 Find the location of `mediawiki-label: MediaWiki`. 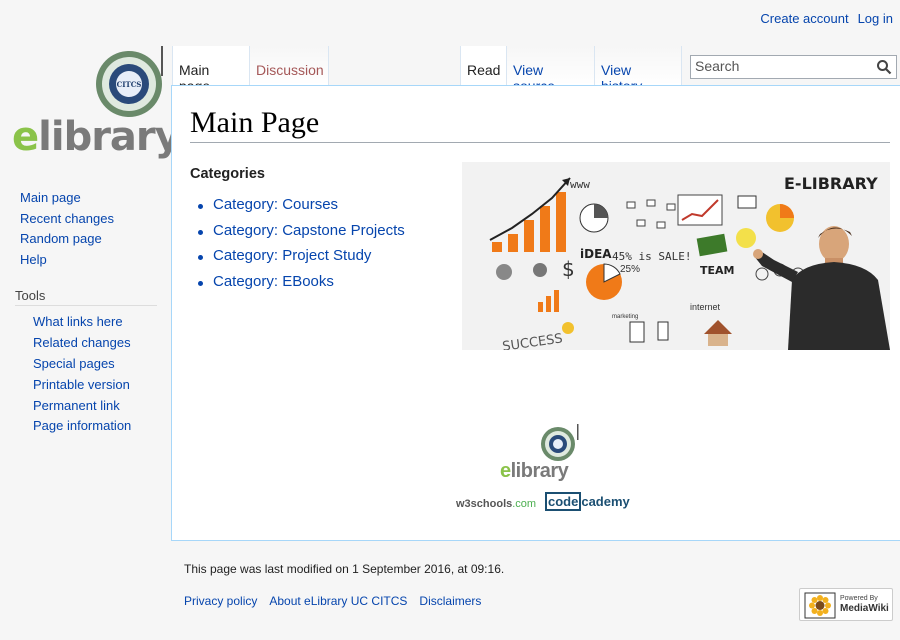

mediawiki-label: MediaWiki is located at coordinates (864, 608).